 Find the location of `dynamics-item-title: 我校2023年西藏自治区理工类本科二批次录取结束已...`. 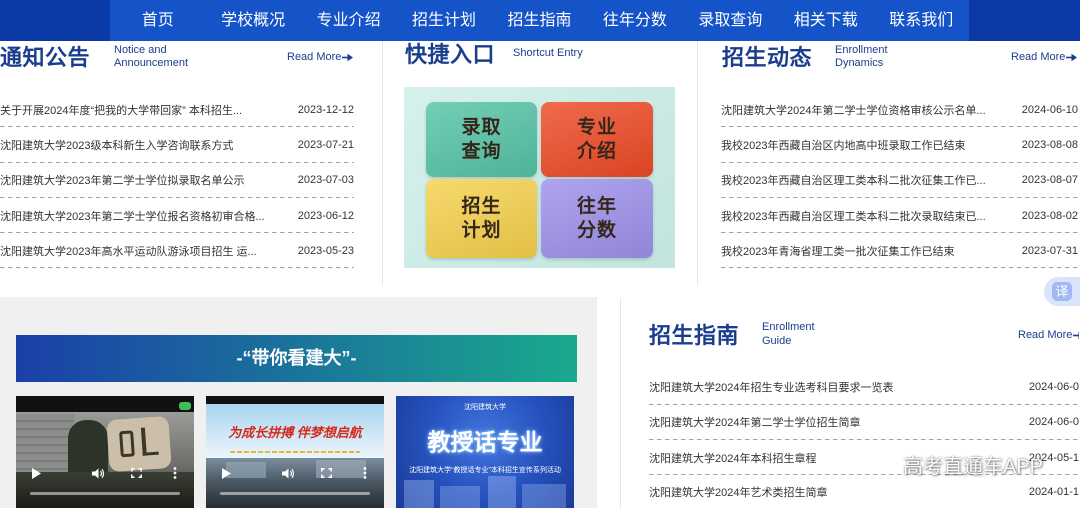

dynamics-item-title: 我校2023年西藏自治区理工类本科二批次录取结束已... is located at coordinates (853, 216).